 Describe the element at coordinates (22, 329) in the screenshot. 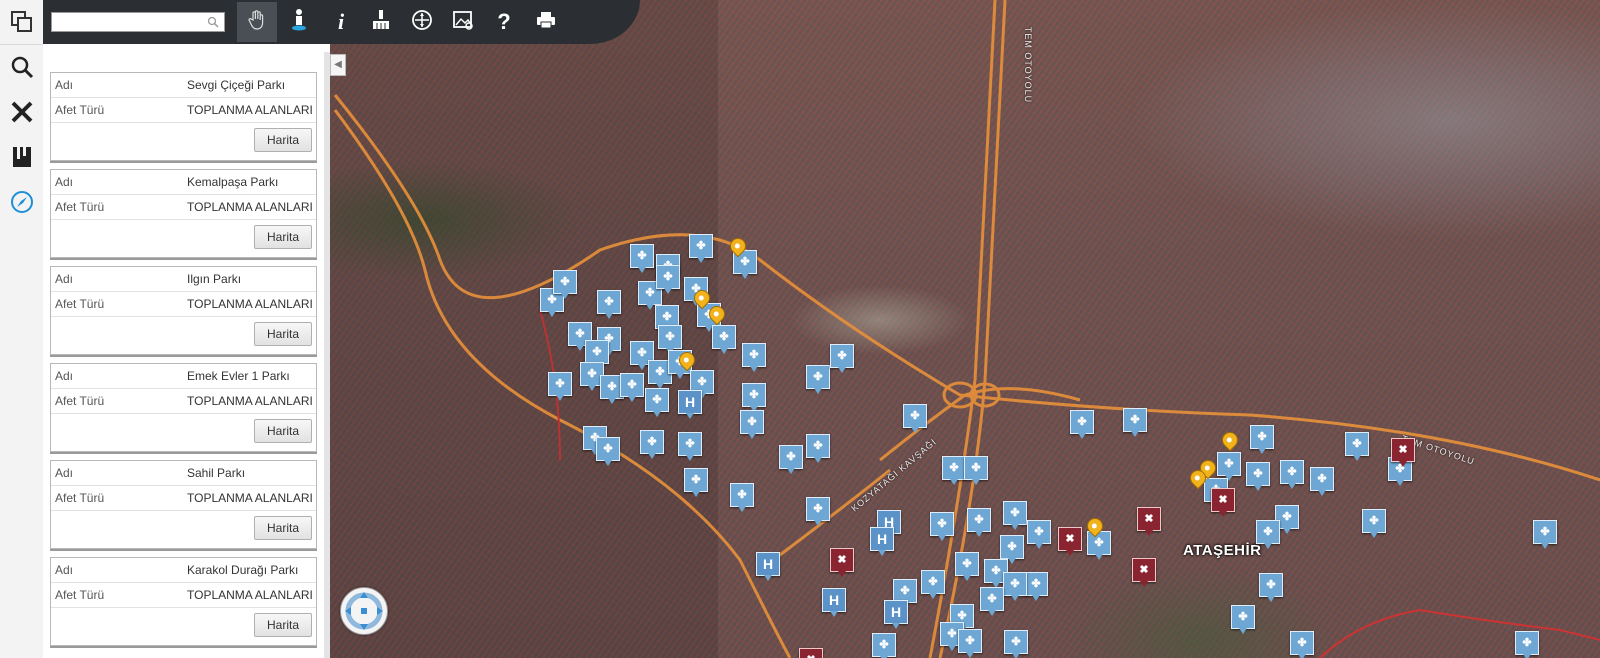

I see `left-icon-bar` at that location.